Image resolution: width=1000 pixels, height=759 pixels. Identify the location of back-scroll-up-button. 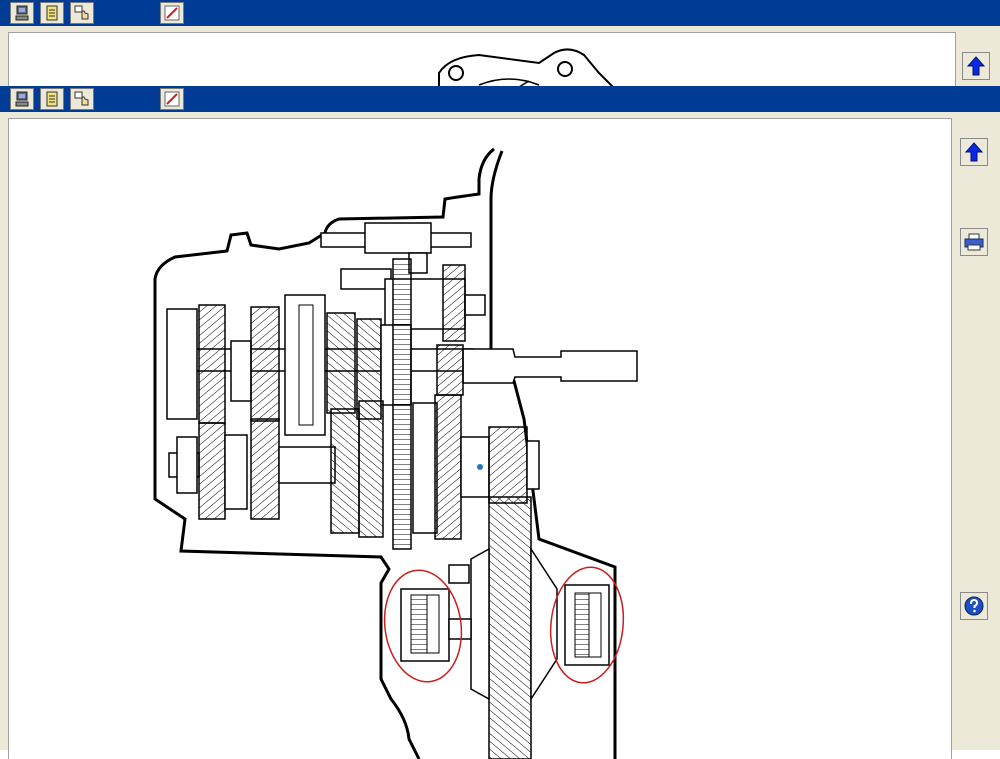
(976, 66).